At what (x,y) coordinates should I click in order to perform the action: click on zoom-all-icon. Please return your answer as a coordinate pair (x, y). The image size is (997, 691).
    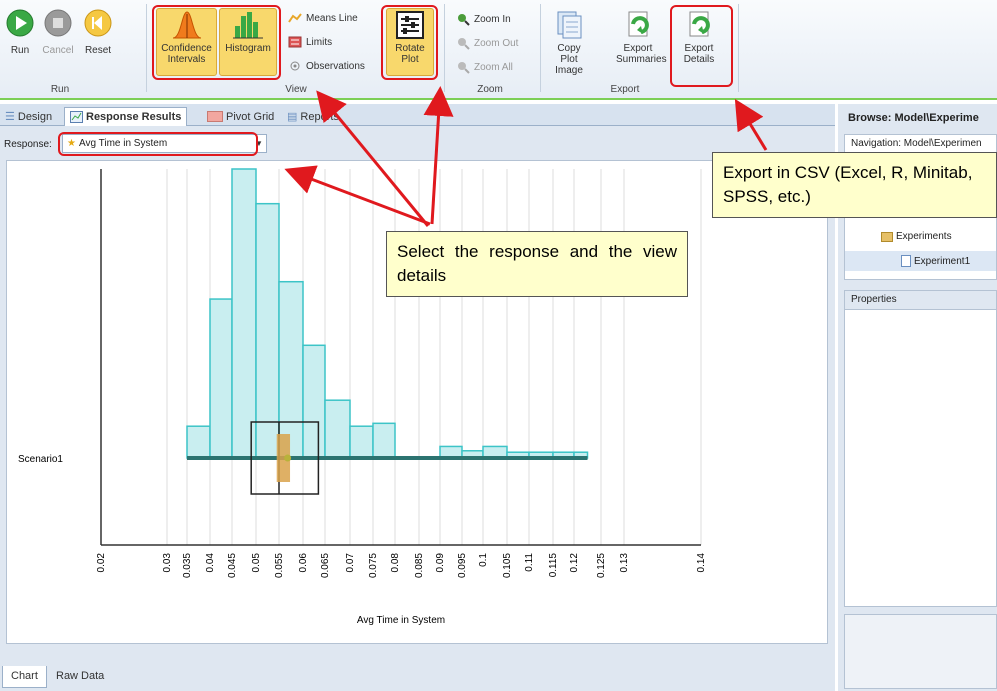
    Looking at the image, I should click on (464, 68).